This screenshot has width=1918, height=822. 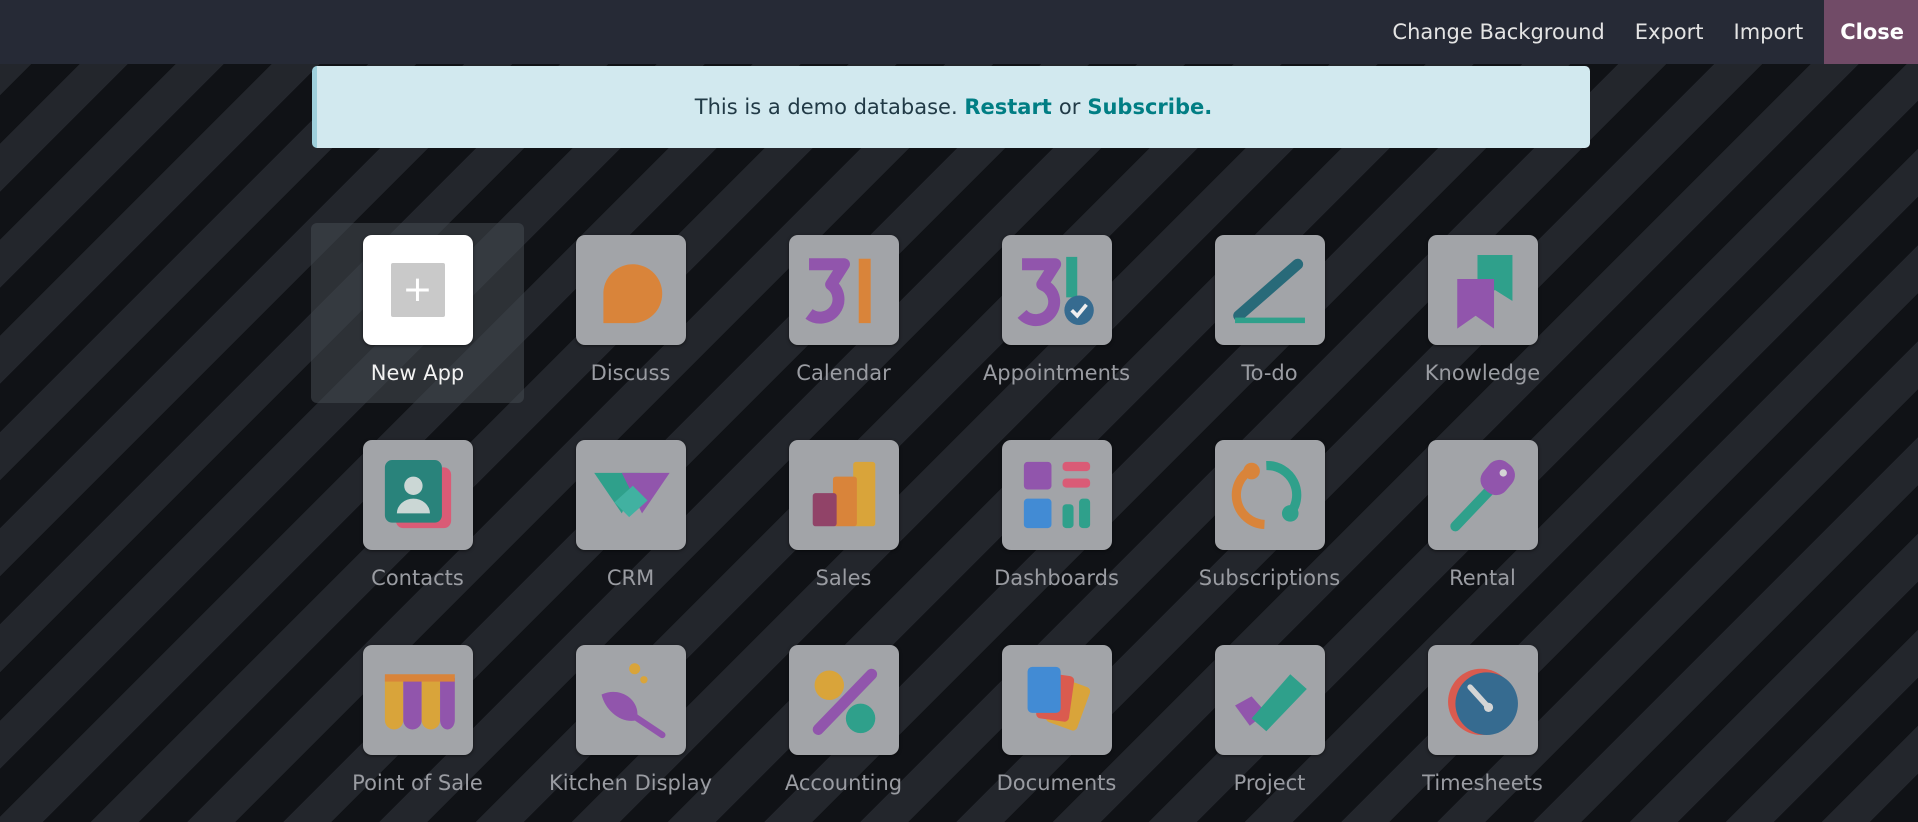 I want to click on app-todo: To-do, so click(x=1269, y=313).